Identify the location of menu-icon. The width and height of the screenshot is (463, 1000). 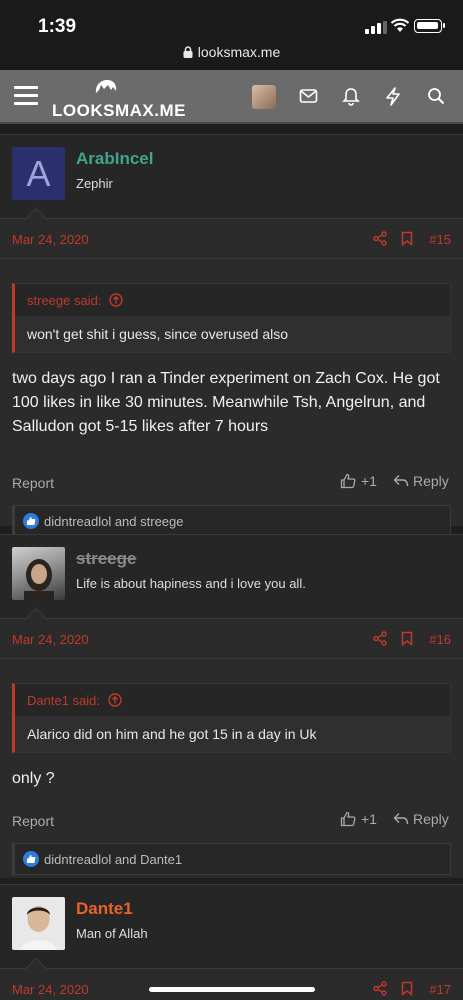
(26, 96).